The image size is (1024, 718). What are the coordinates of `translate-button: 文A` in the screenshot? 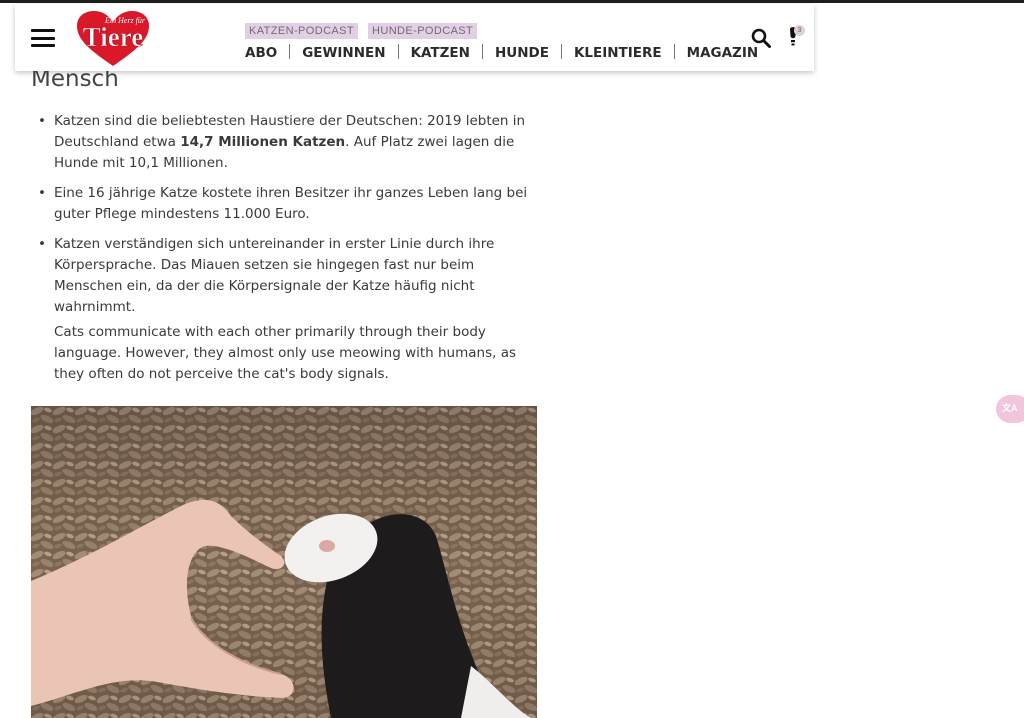 It's located at (1010, 409).